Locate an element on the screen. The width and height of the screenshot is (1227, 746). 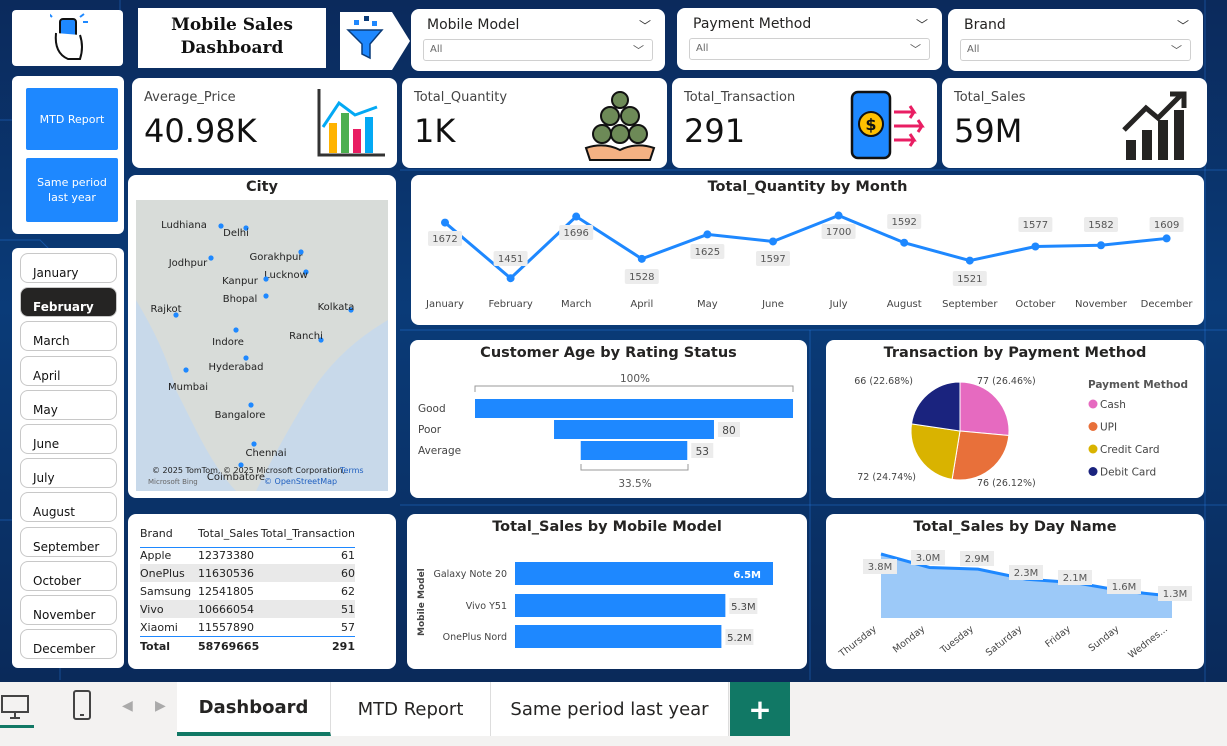
city-label: Kanpur is located at coordinates (240, 281).